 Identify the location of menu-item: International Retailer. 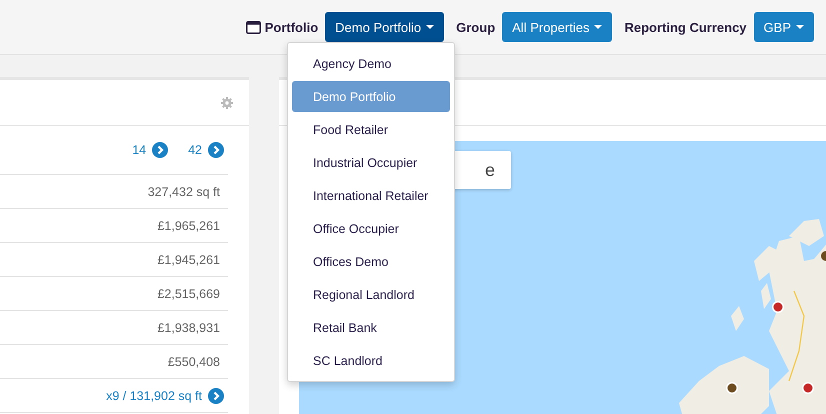
(371, 195).